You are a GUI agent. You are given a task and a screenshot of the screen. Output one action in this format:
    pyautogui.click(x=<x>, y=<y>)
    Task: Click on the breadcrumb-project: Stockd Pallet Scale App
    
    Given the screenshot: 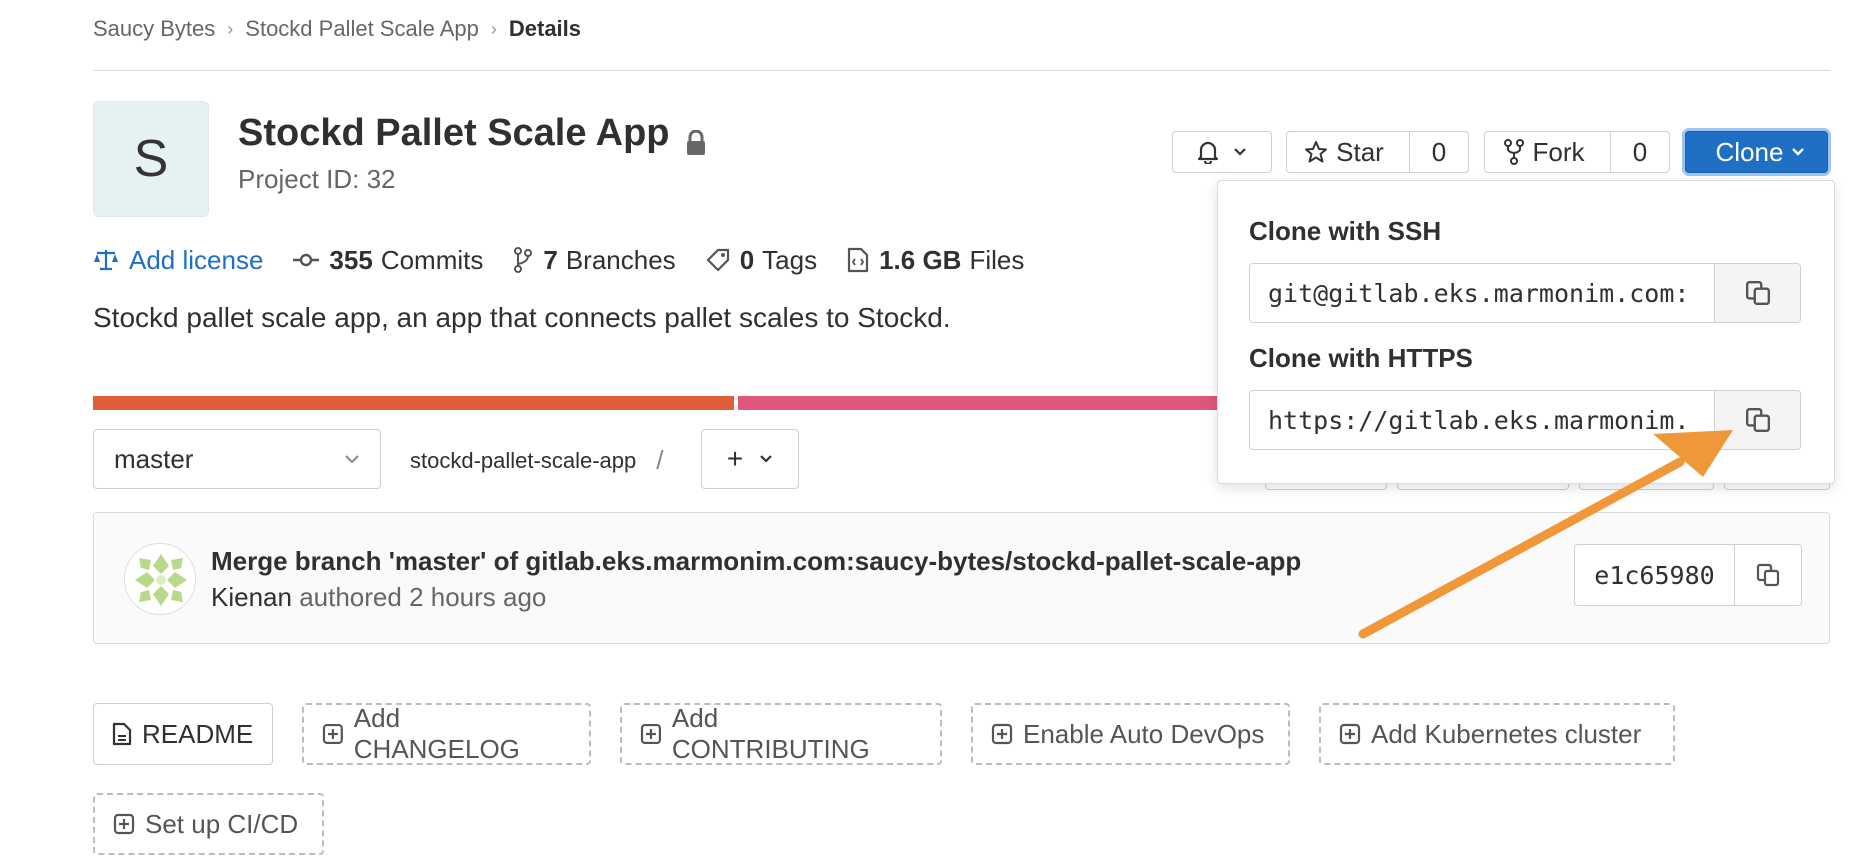 What is the action you would take?
    pyautogui.click(x=362, y=29)
    